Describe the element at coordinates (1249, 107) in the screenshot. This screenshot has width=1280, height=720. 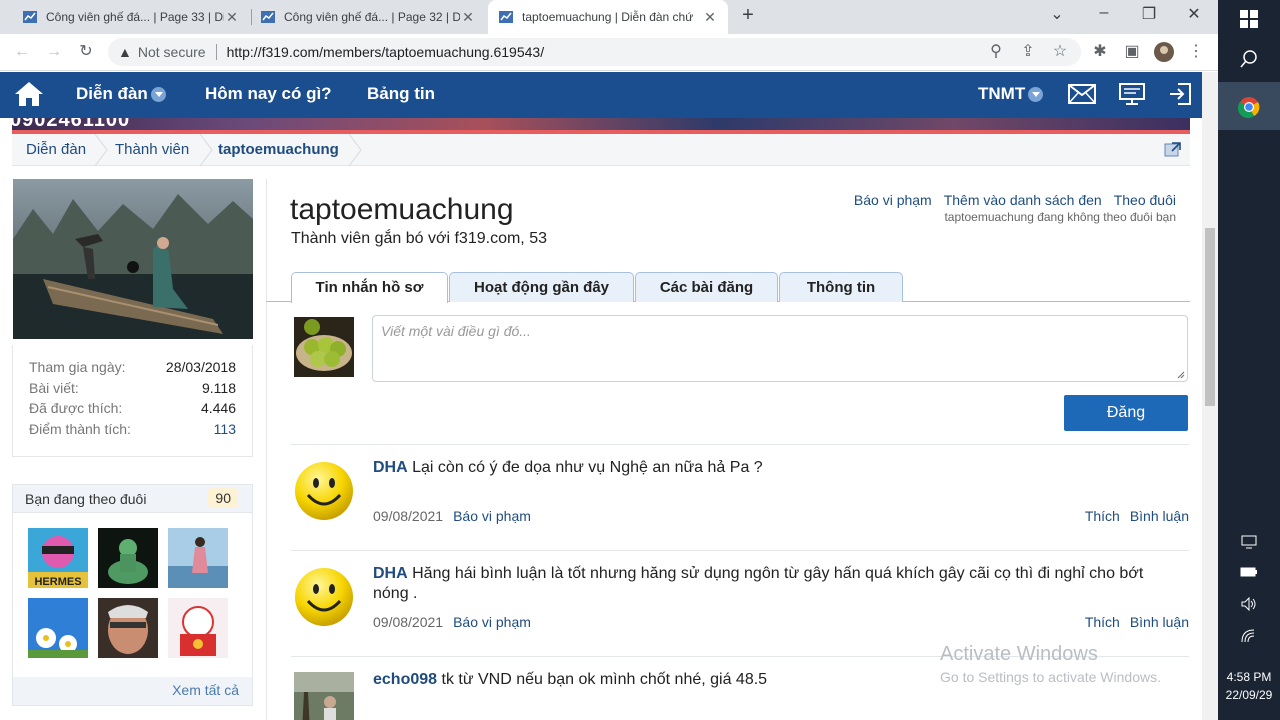
I see `chrome-icon` at that location.